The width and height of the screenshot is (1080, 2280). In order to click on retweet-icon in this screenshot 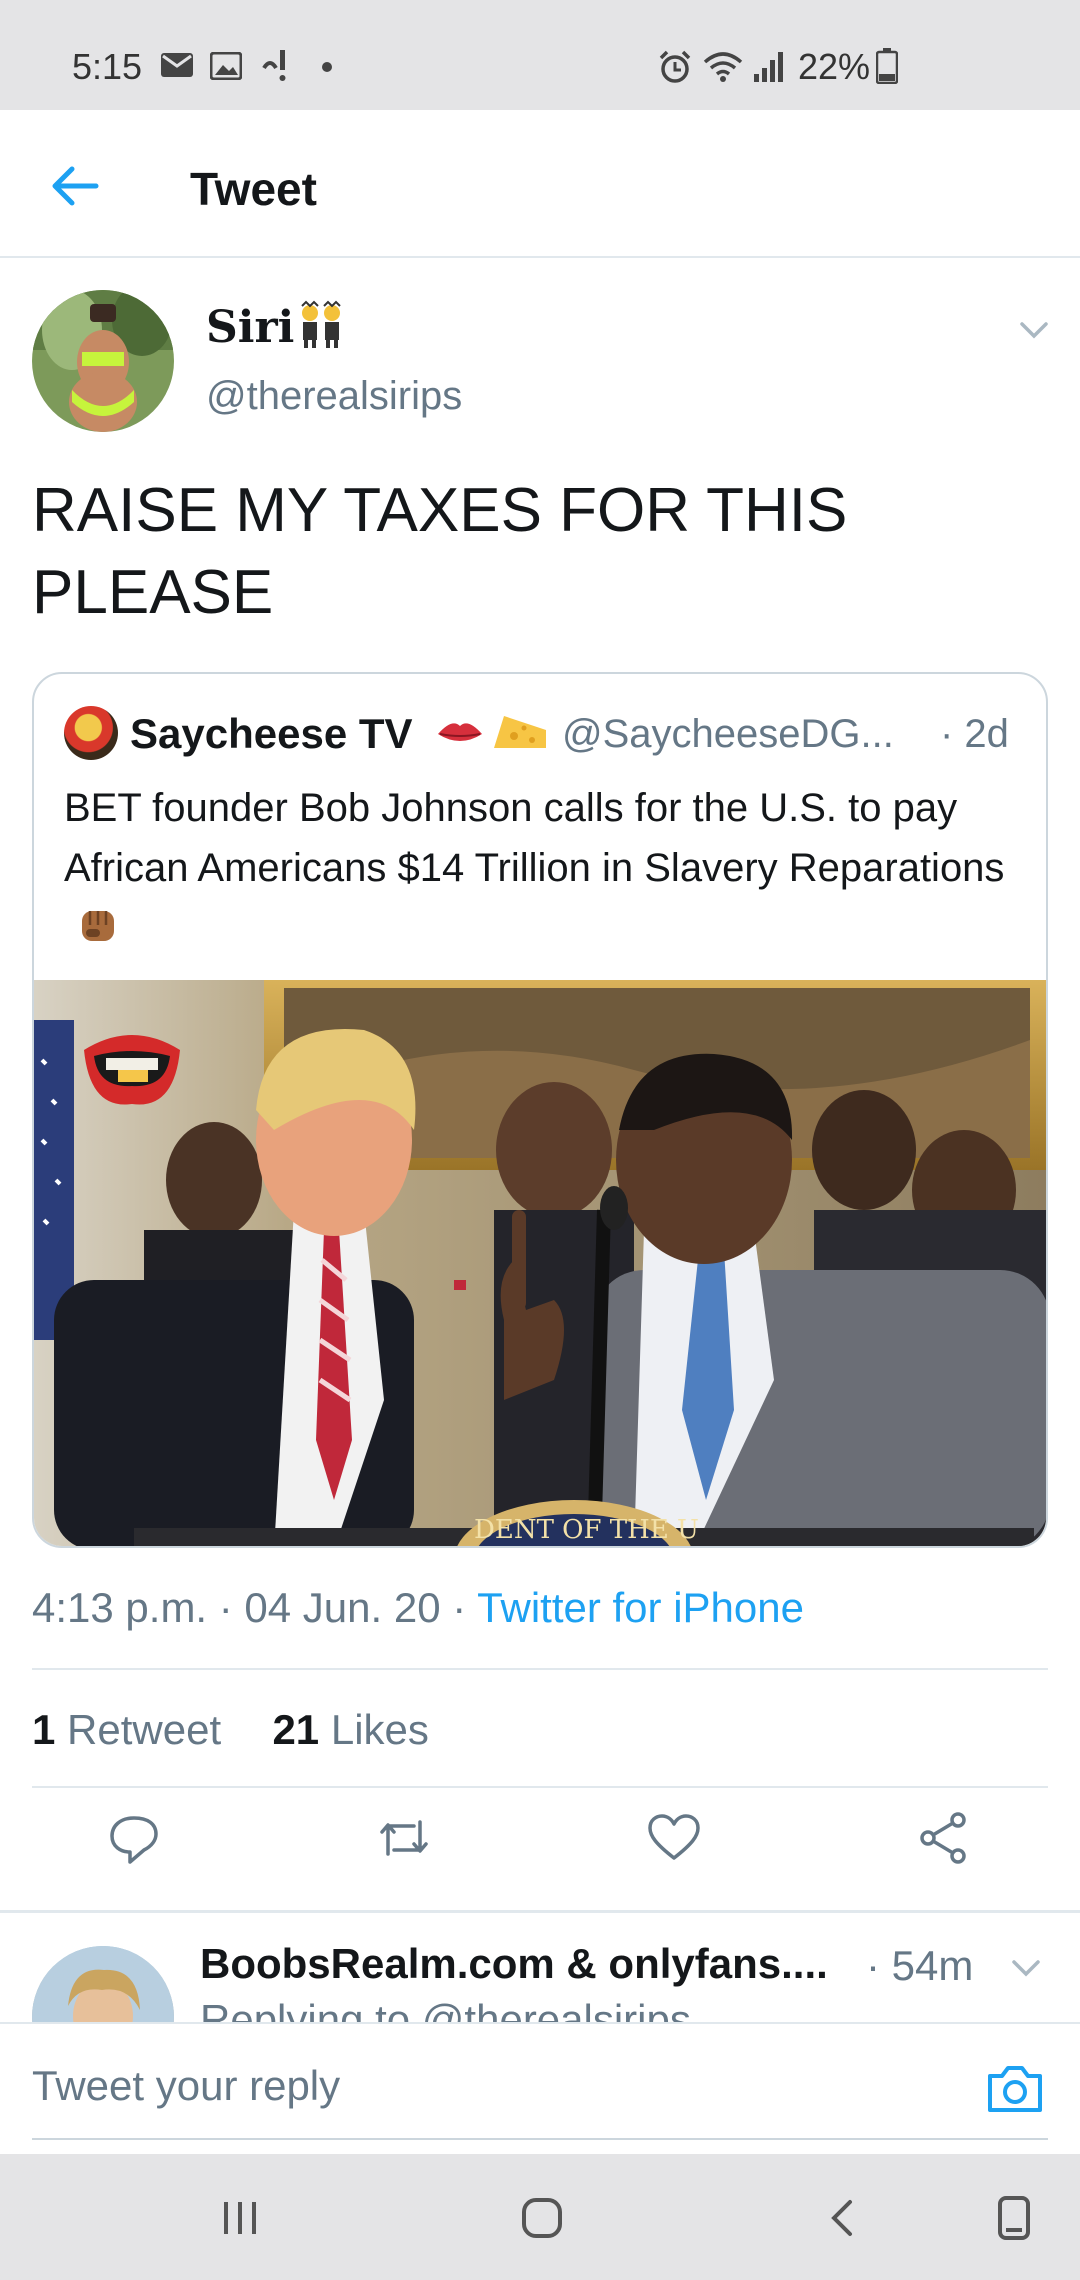, I will do `click(404, 1838)`.